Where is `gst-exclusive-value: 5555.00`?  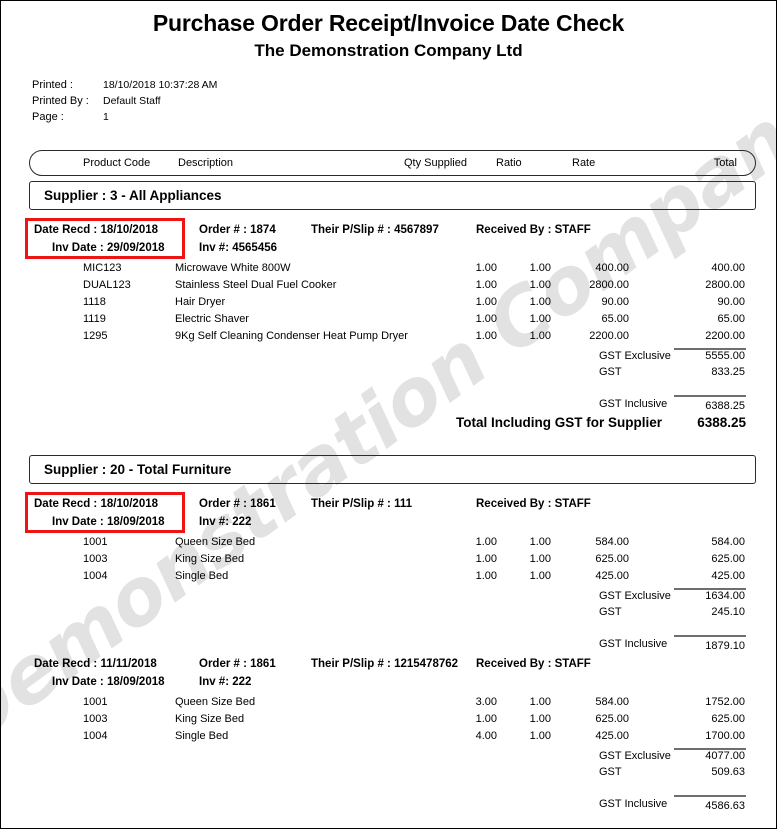
gst-exclusive-value: 5555.00 is located at coordinates (725, 356).